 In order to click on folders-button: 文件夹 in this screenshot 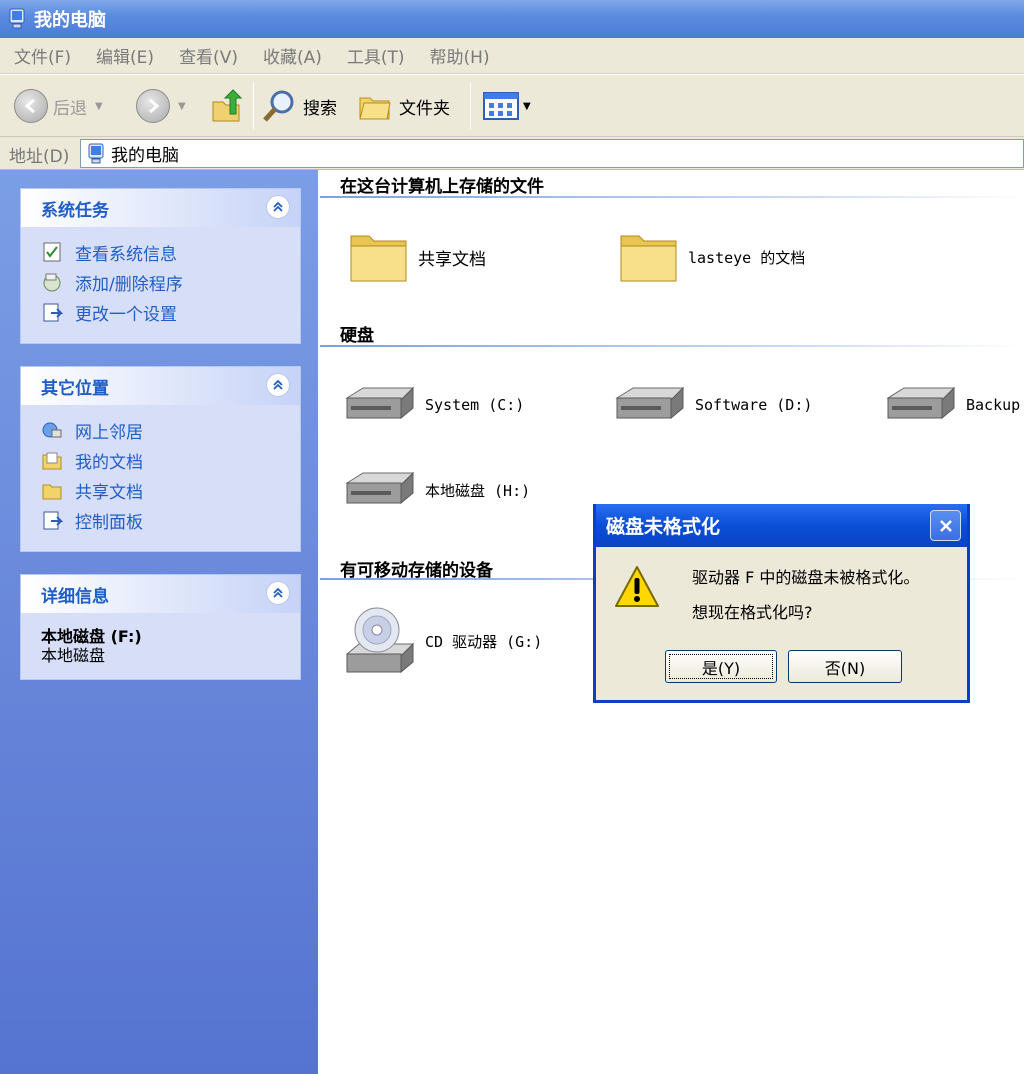, I will do `click(404, 106)`.